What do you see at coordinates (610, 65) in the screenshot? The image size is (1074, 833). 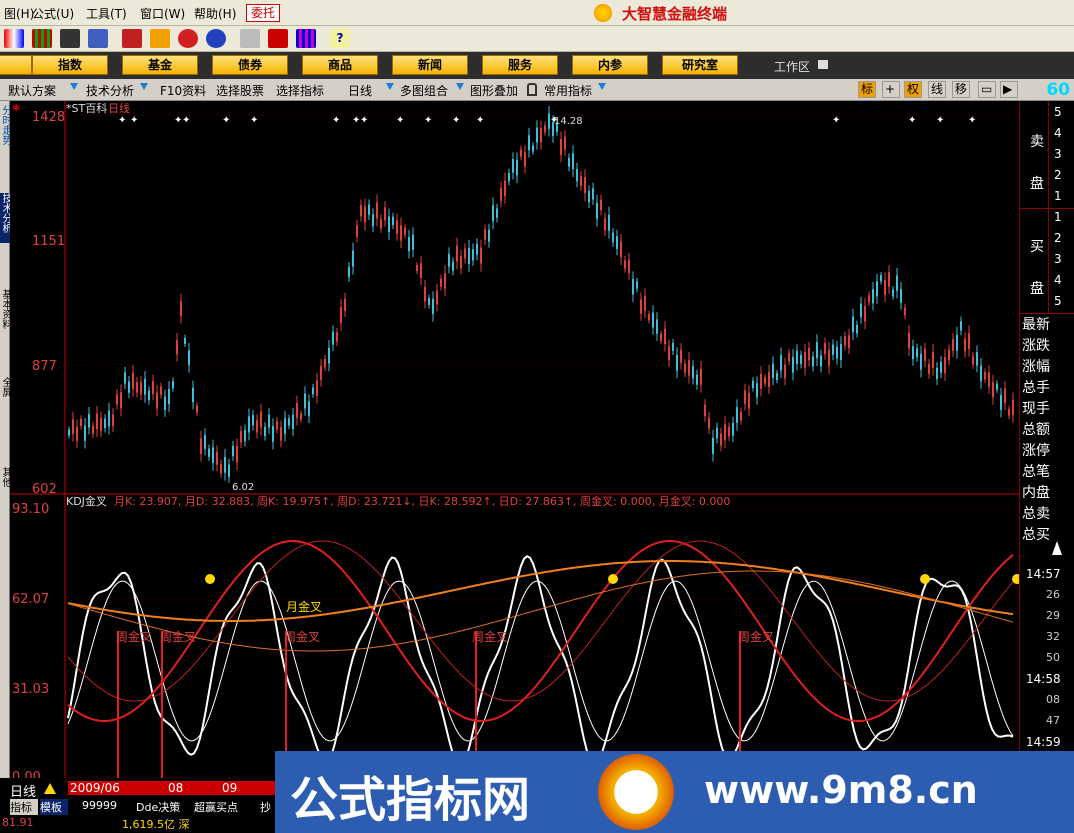 I see `nav-insider: 内参` at bounding box center [610, 65].